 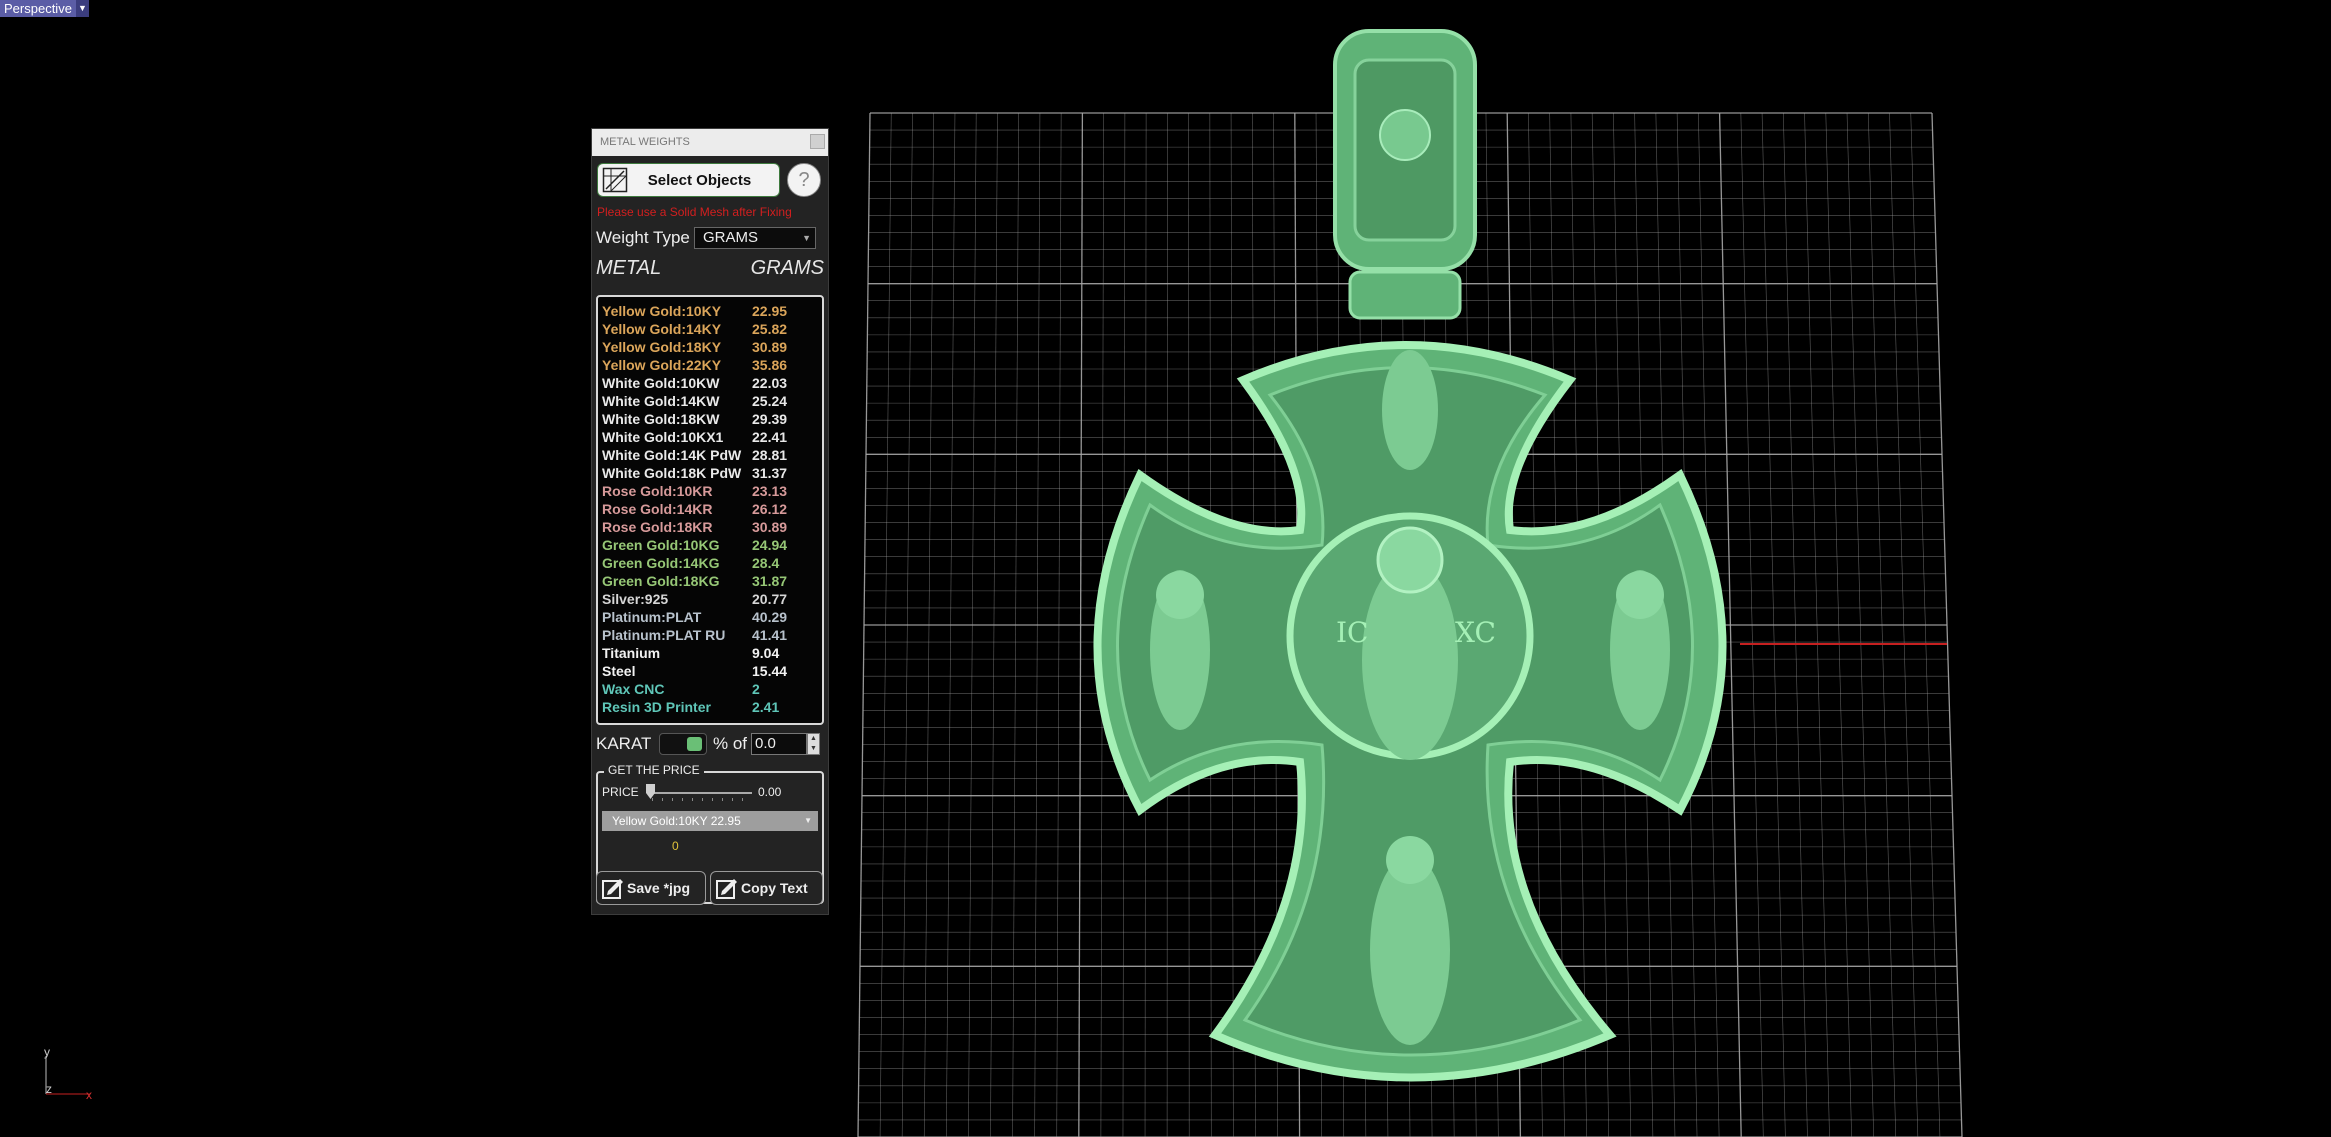 What do you see at coordinates (661, 545) in the screenshot?
I see `metal-name: Green Gold:10KG` at bounding box center [661, 545].